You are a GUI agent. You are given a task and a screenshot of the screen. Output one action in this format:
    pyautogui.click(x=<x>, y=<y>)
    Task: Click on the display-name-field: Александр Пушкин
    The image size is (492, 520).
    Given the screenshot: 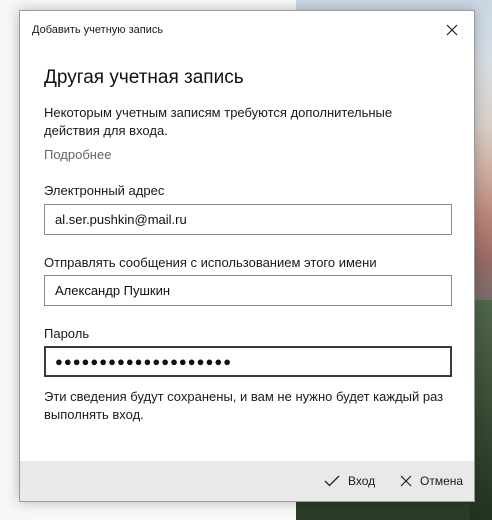 What is the action you would take?
    pyautogui.click(x=248, y=290)
    